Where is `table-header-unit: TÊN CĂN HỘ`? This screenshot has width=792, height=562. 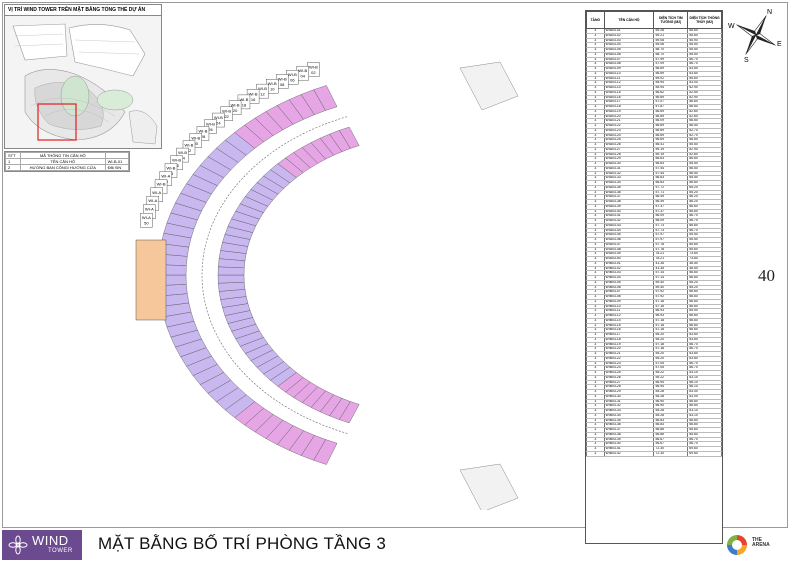
table-header-unit: TÊN CĂN HỘ is located at coordinates (629, 20).